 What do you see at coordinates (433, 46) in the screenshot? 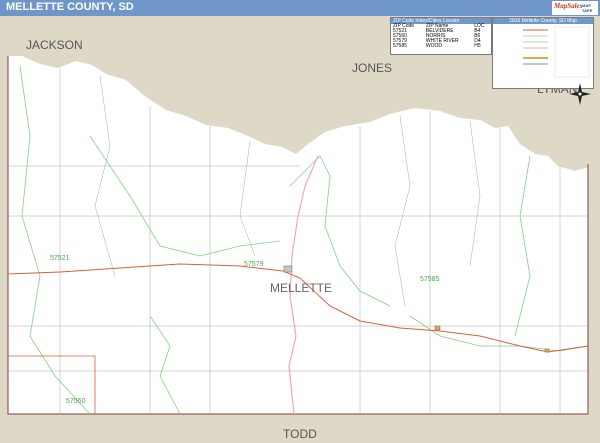
I see `zip-name-cell: WOOD` at bounding box center [433, 46].